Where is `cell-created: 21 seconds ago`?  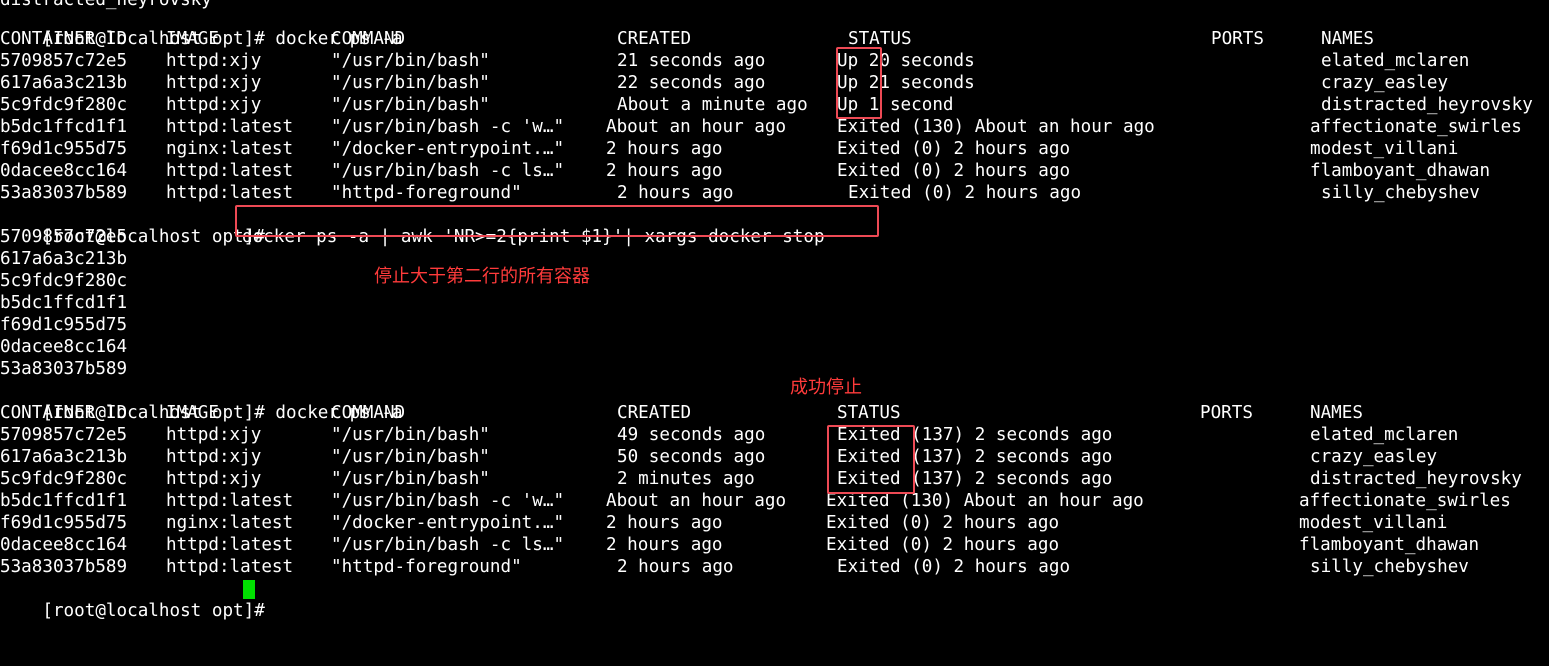
cell-created: 21 seconds ago is located at coordinates (691, 61).